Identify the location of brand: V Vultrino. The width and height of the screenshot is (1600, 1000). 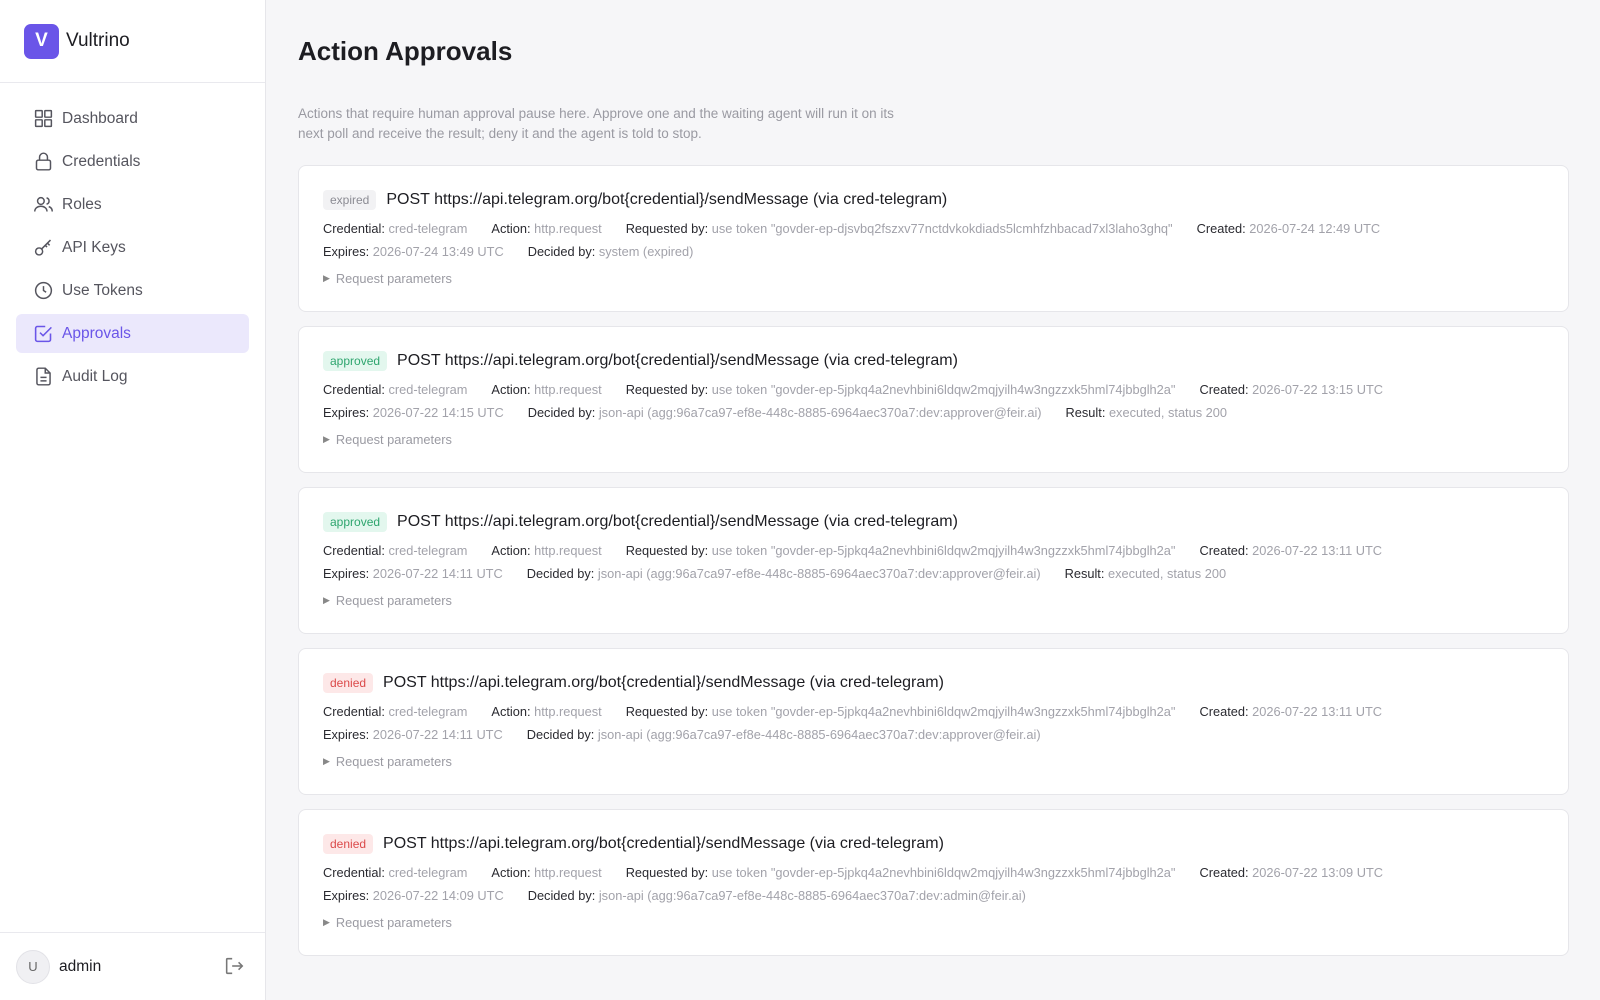
(132, 41).